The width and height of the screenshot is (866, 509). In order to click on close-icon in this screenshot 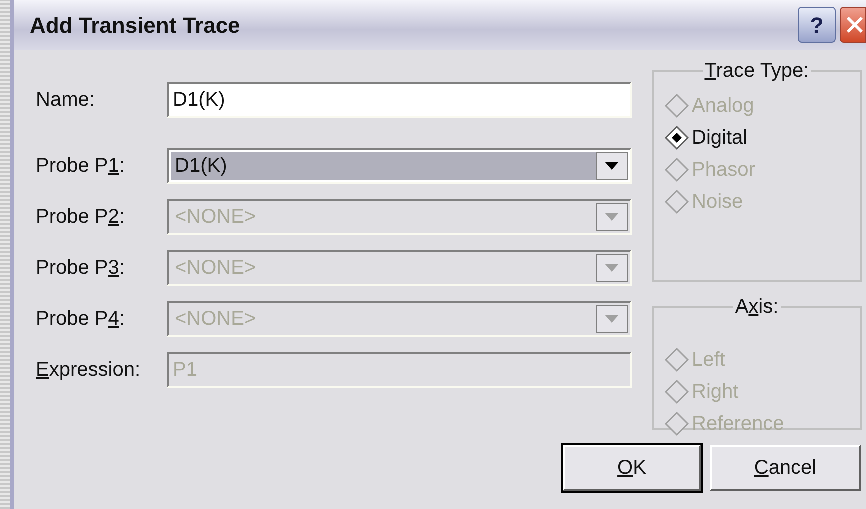, I will do `click(855, 25)`.